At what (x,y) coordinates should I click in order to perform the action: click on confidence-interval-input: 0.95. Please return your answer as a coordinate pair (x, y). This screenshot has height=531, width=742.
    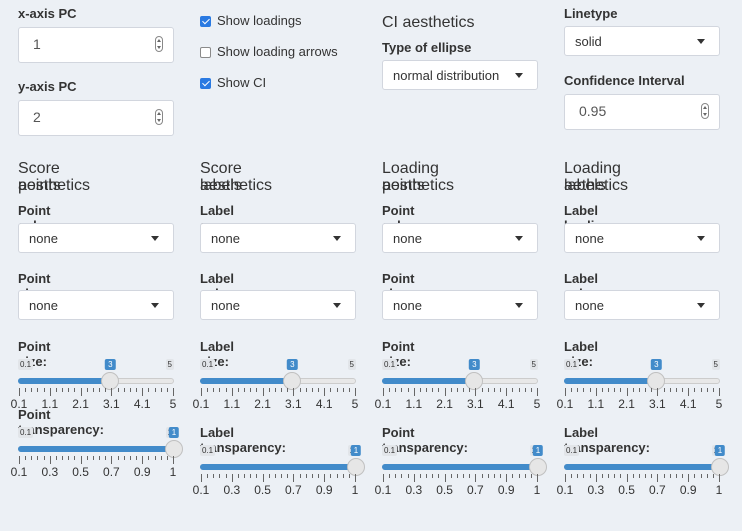
    Looking at the image, I should click on (642, 112).